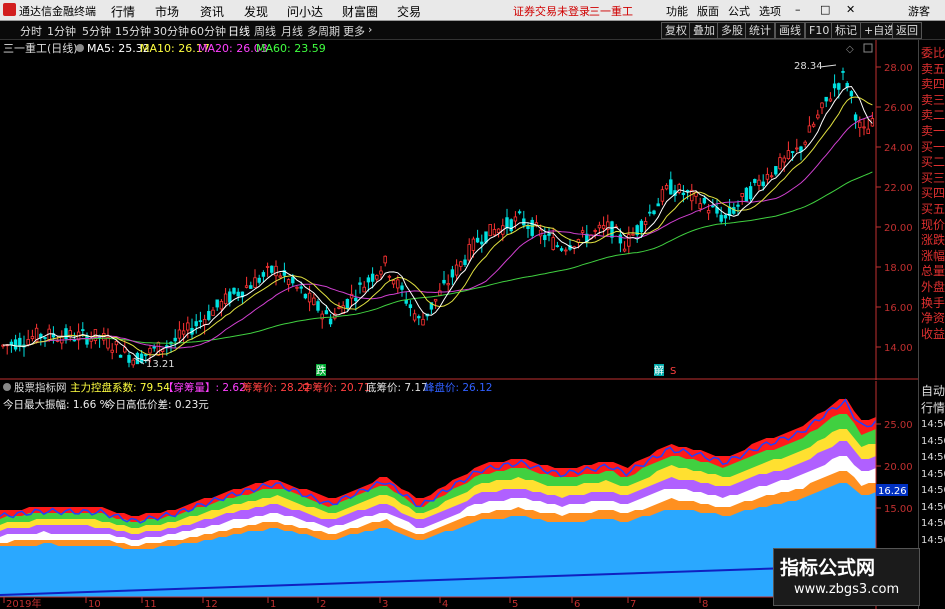 This screenshot has width=945, height=609. What do you see at coordinates (846, 30) in the screenshot?
I see `mark-button: 标记` at bounding box center [846, 30].